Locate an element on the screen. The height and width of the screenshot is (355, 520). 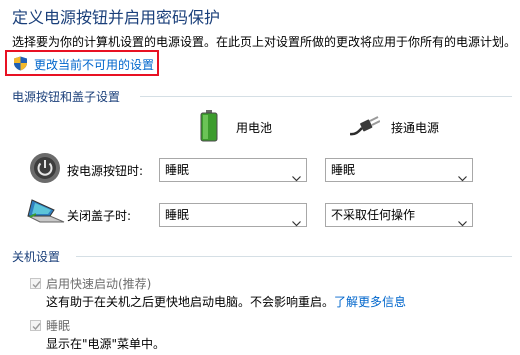
learn-more-link: 了解更多信息 is located at coordinates (370, 302).